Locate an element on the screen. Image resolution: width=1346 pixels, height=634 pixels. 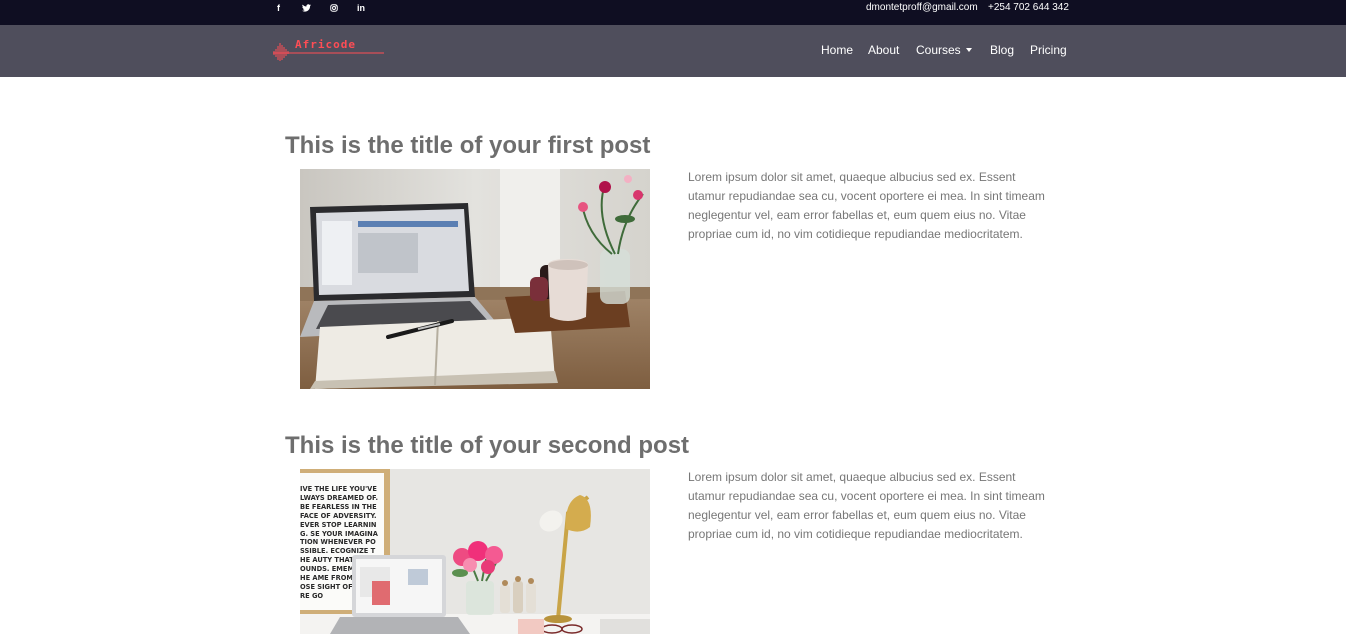
nav-about: About is located at coordinates (883, 51).